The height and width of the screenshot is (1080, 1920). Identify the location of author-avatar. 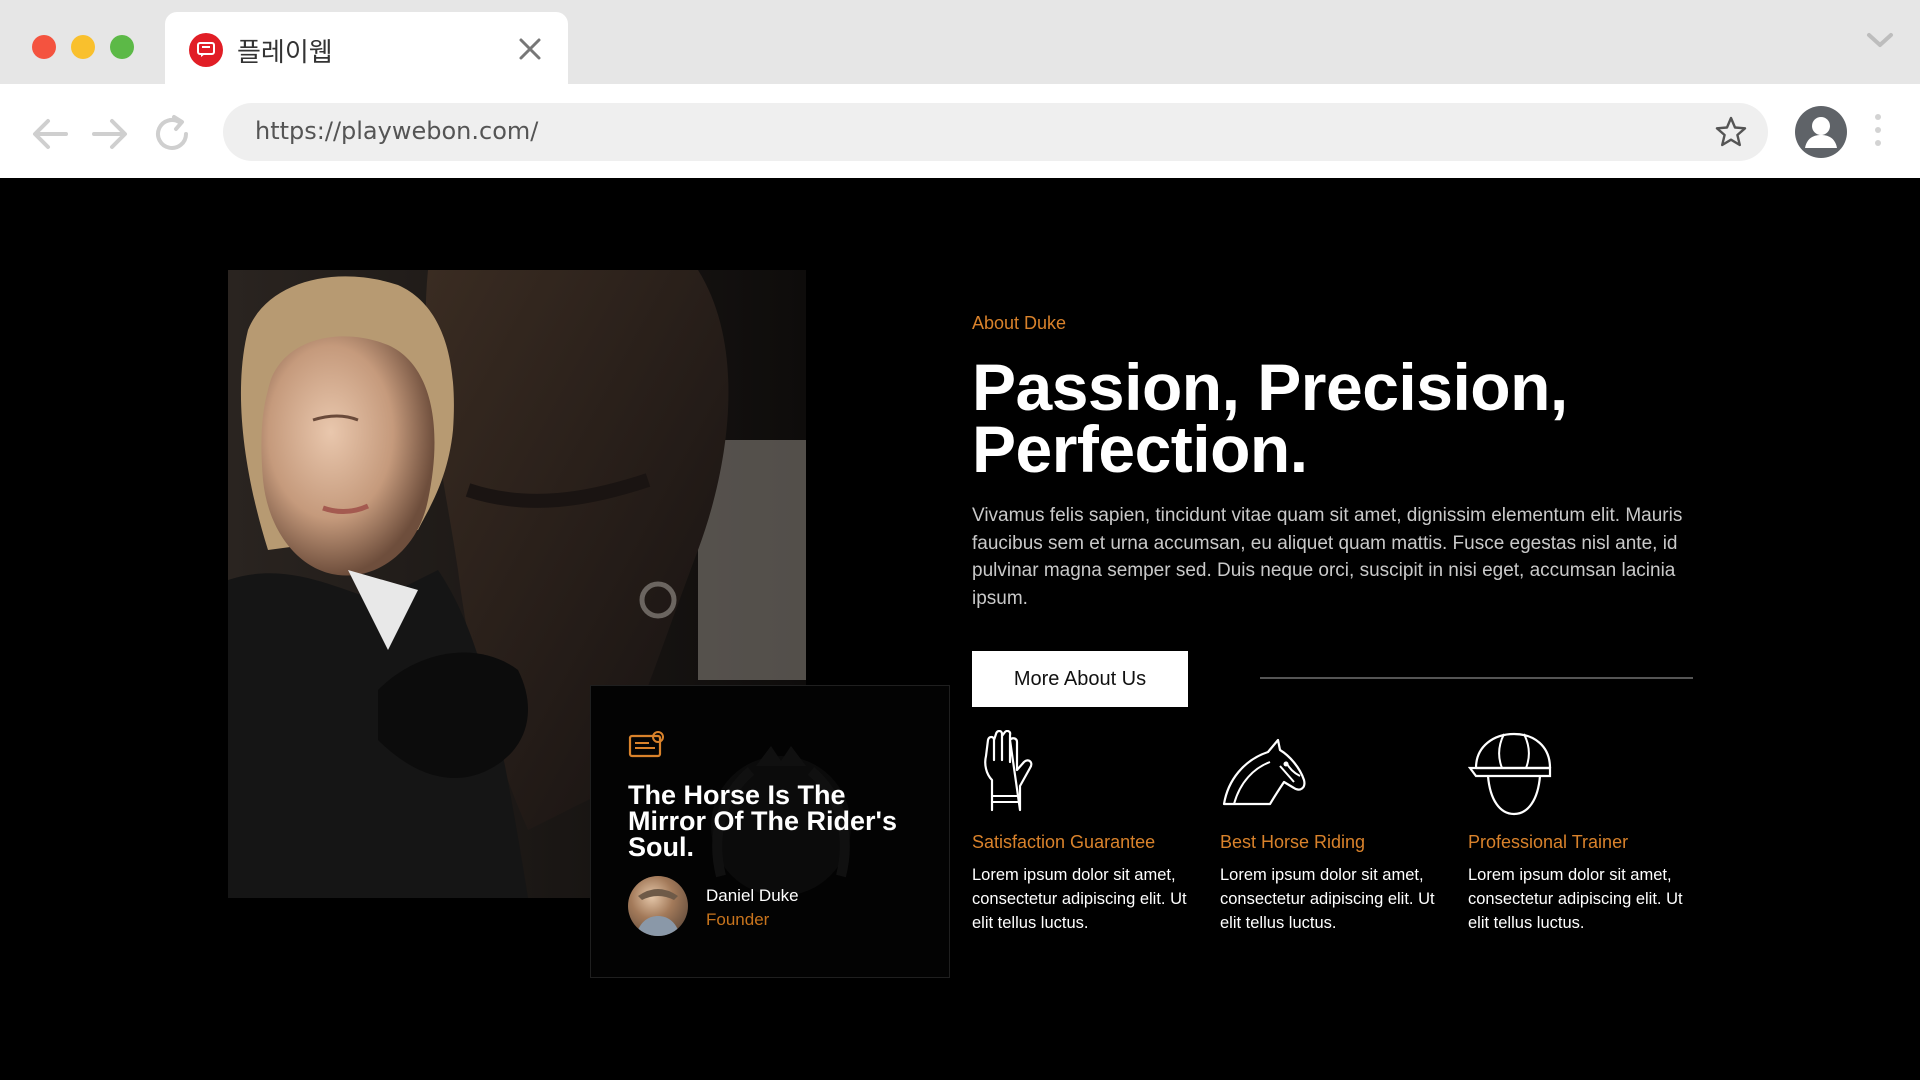
(658, 906).